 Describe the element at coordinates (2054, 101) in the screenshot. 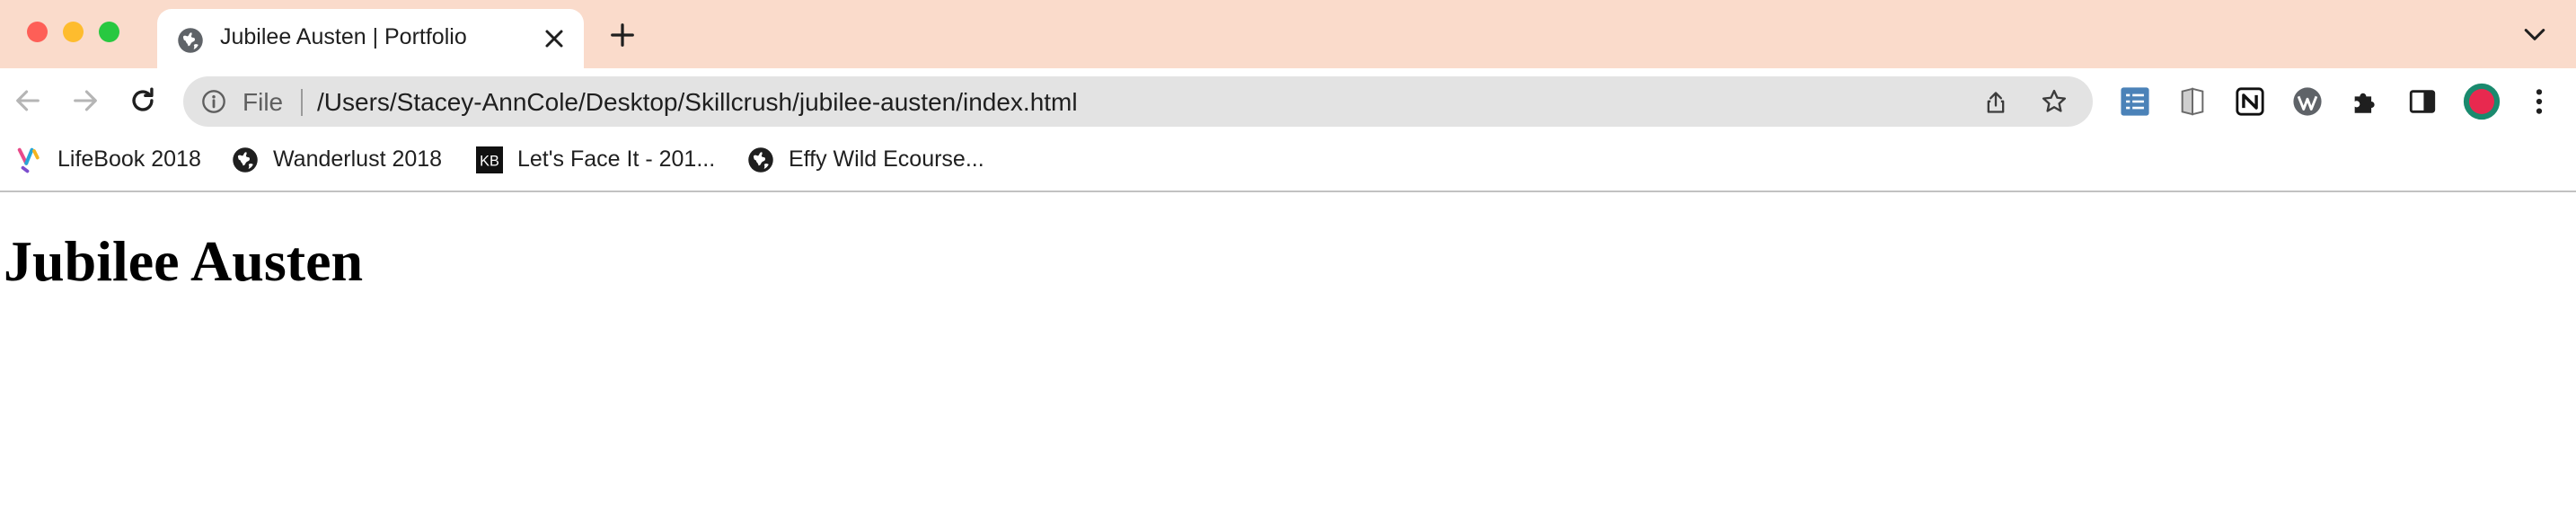

I see `bookmark-star-icon` at that location.